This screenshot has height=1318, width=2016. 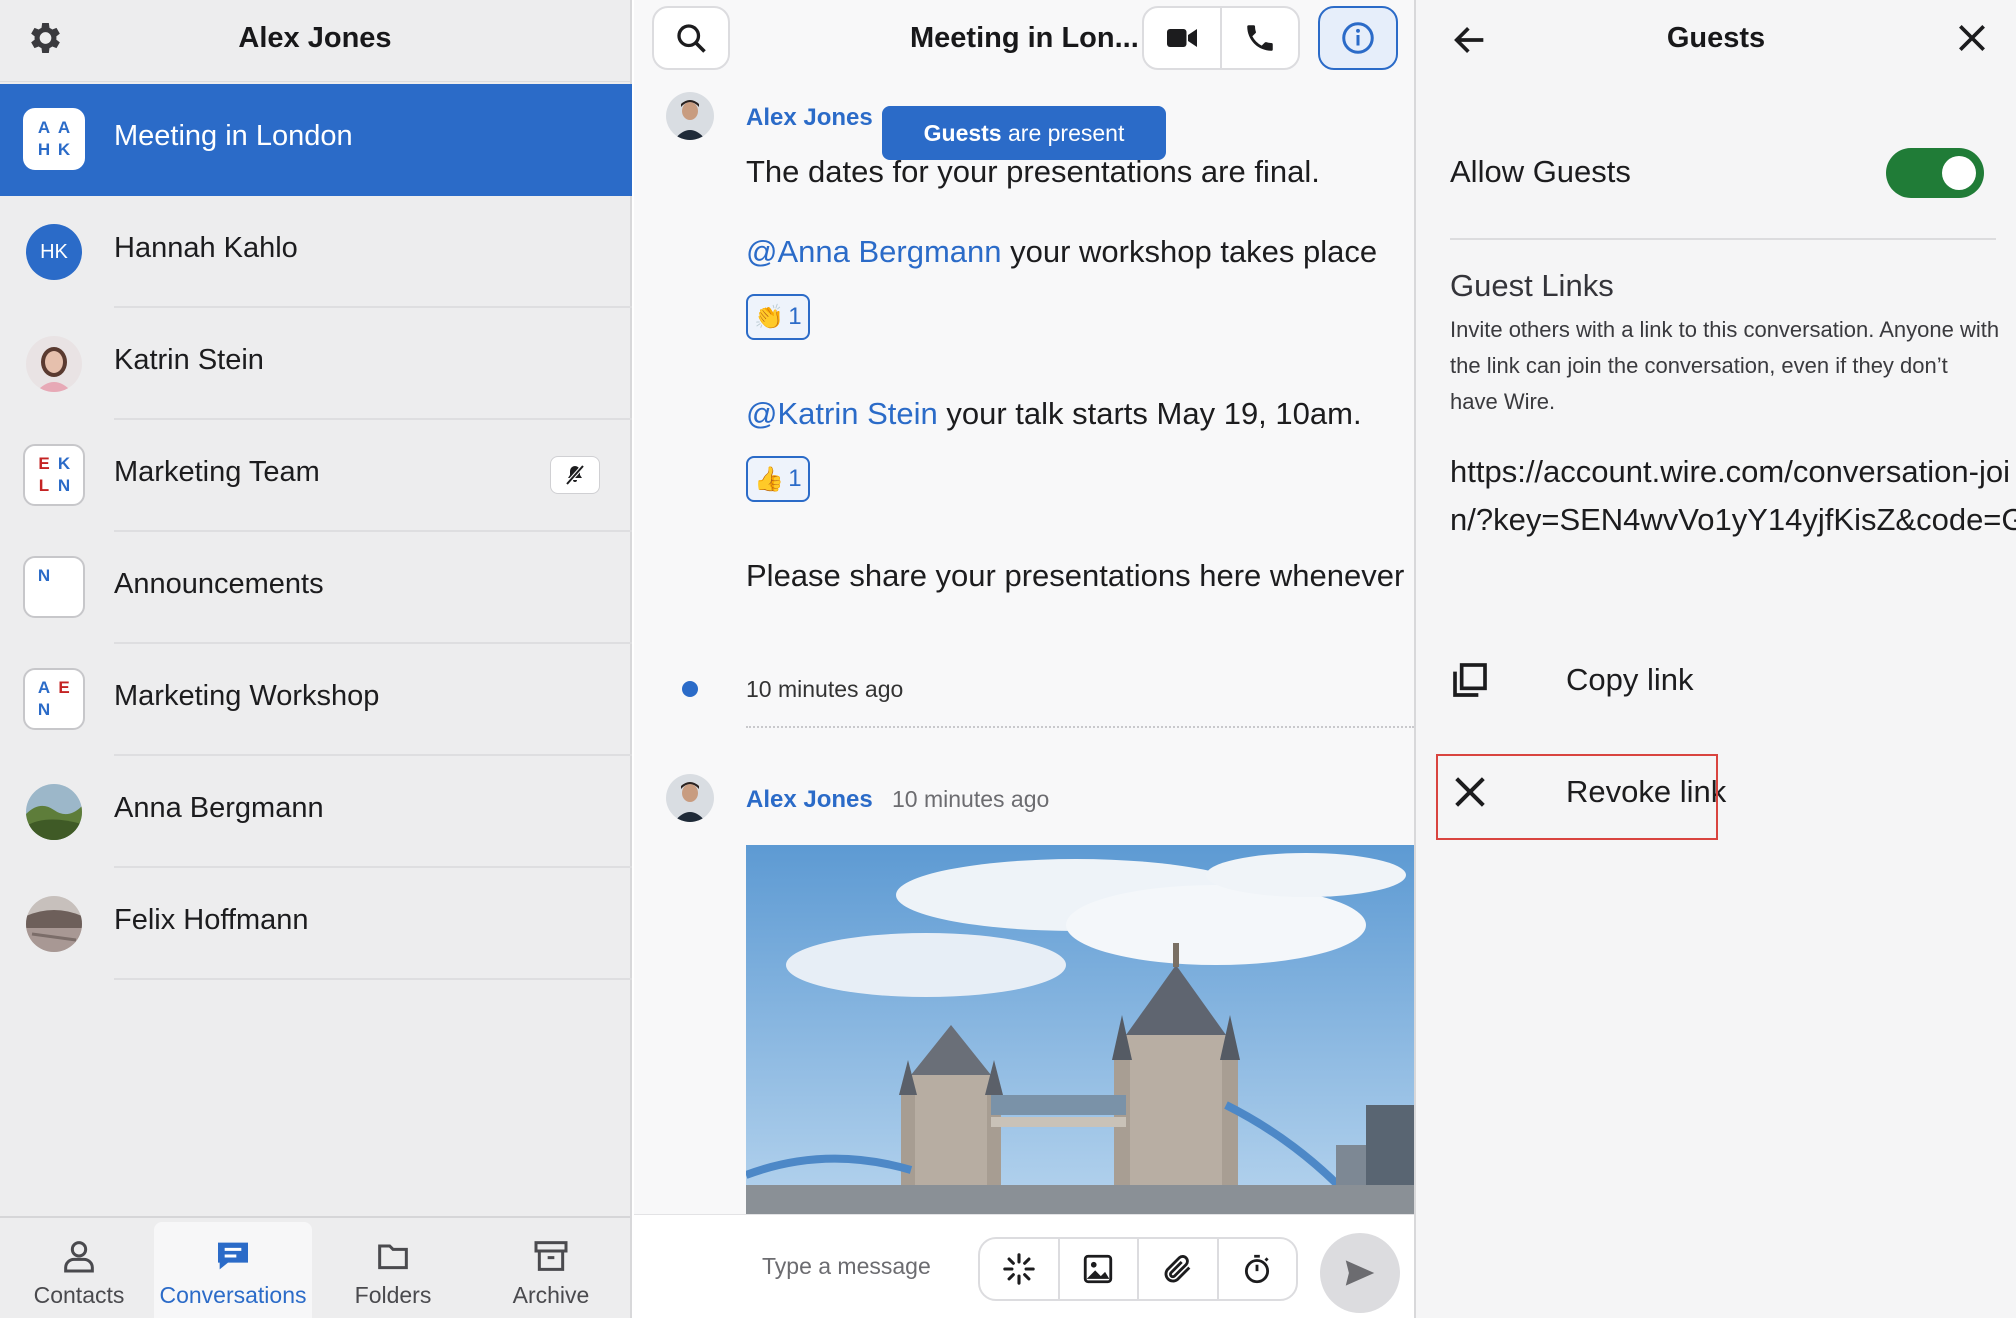 I want to click on message-fragment: your talk starts May 19, 10am., so click(x=1149, y=413).